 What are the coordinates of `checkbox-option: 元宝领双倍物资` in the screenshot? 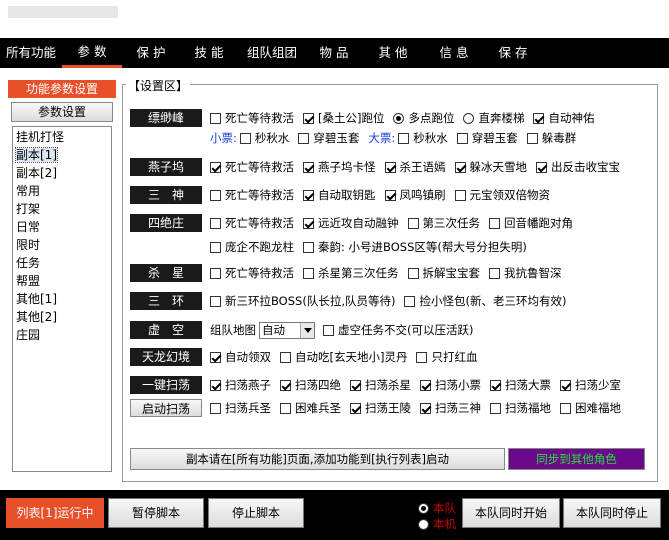 It's located at (502, 195).